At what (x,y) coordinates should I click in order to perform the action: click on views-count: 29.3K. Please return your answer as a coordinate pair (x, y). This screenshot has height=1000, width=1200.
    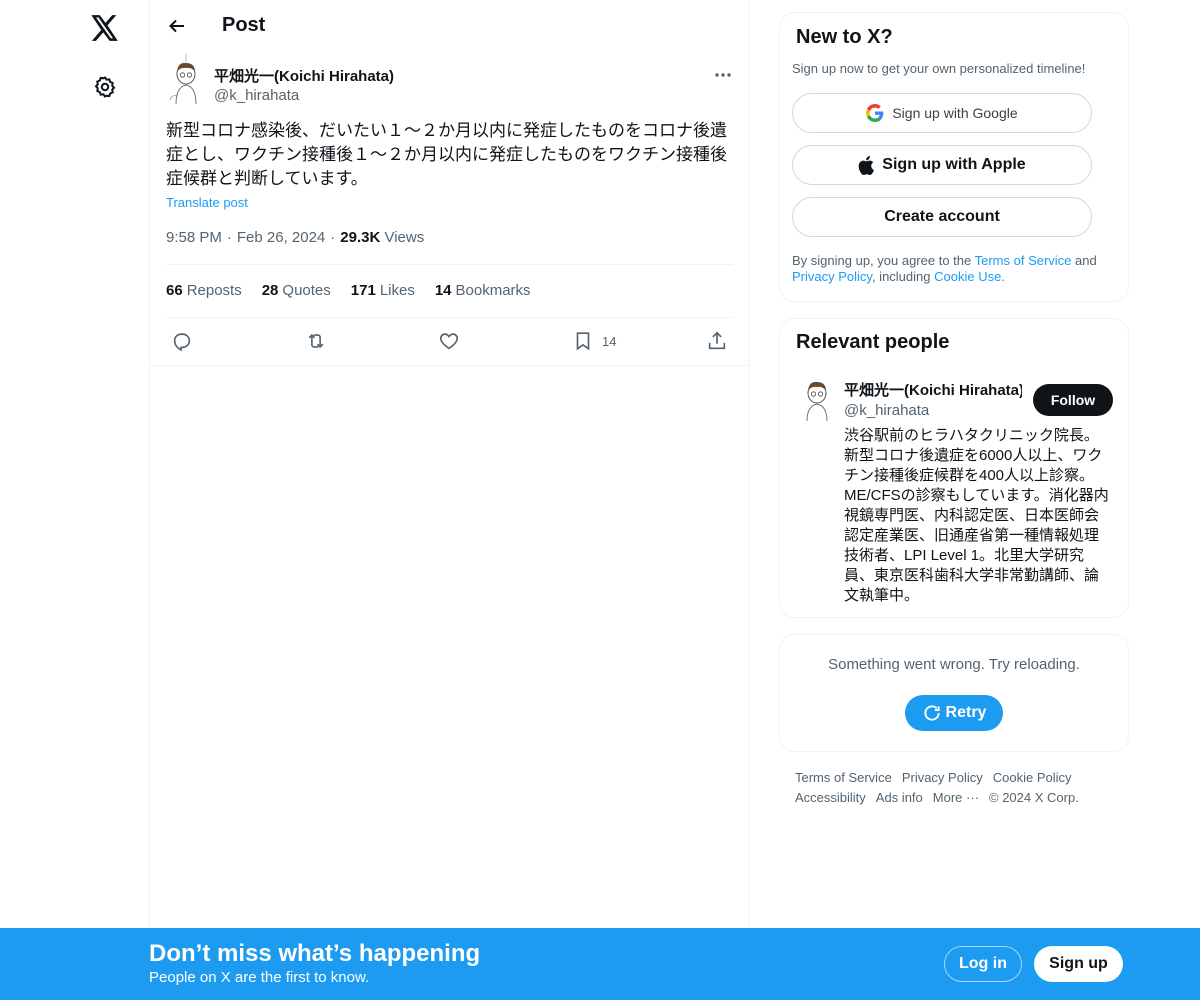
    Looking at the image, I should click on (360, 237).